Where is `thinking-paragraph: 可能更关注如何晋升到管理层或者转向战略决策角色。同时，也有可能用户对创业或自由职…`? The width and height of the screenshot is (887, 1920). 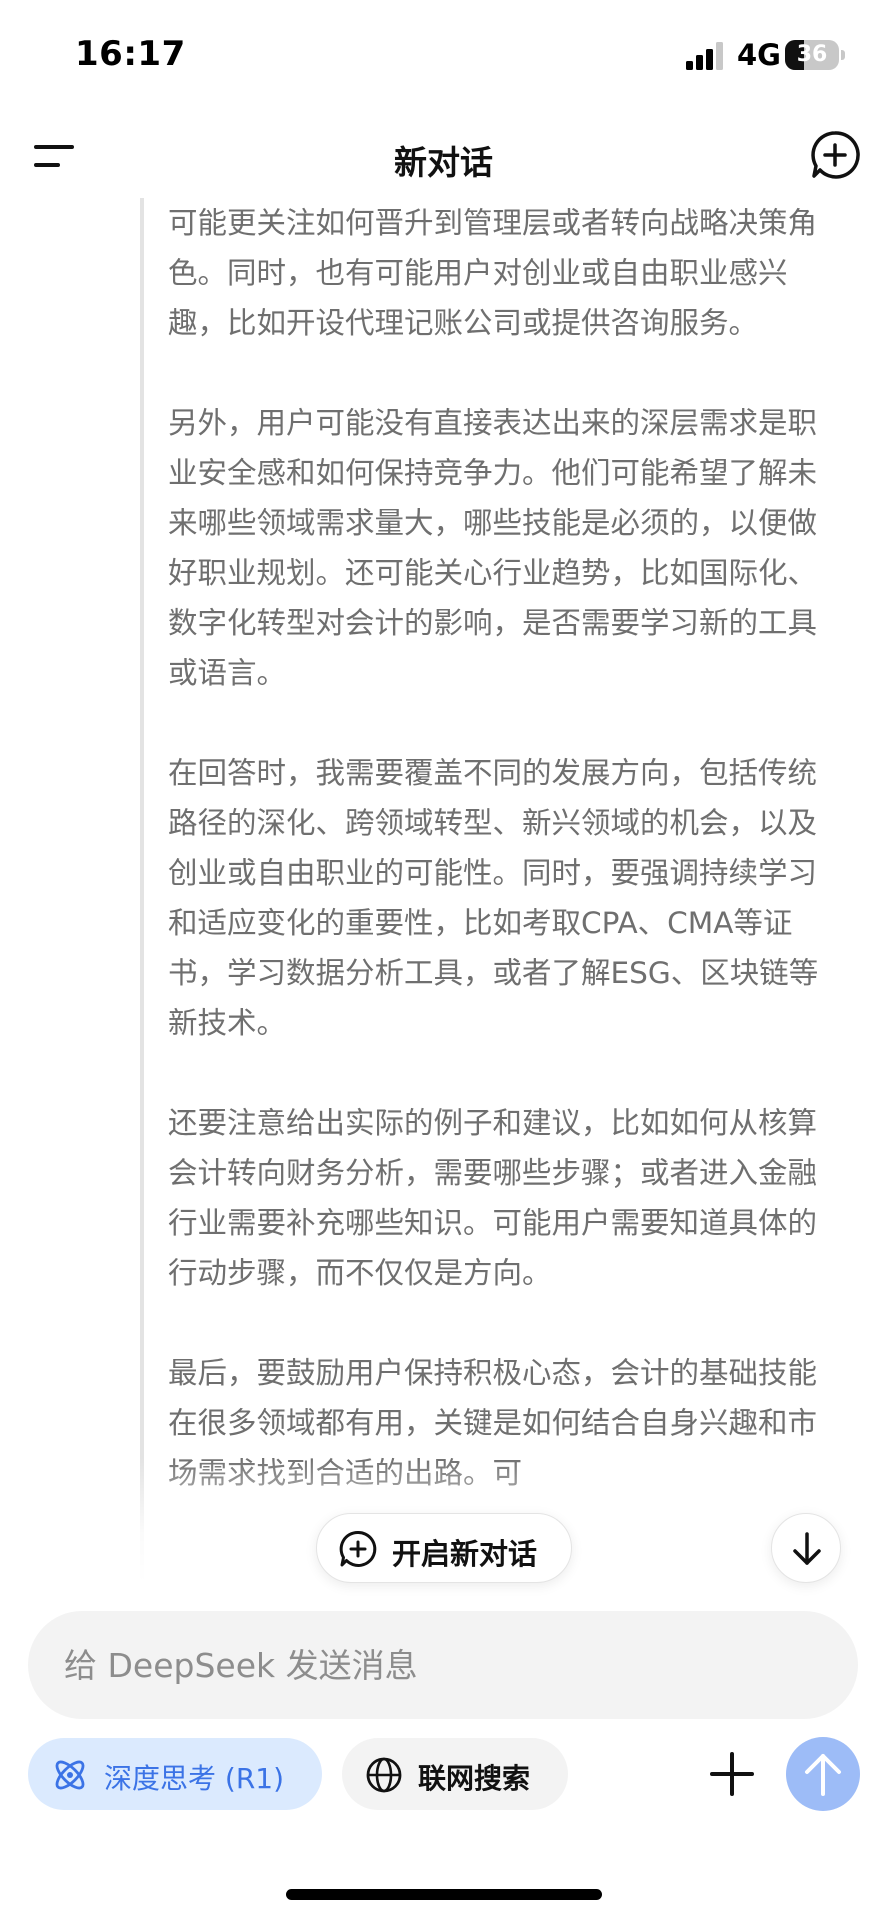 thinking-paragraph: 可能更关注如何晋升到管理层或者转向战略决策角色。同时，也有可能用户对创业或自由职… is located at coordinates (493, 273).